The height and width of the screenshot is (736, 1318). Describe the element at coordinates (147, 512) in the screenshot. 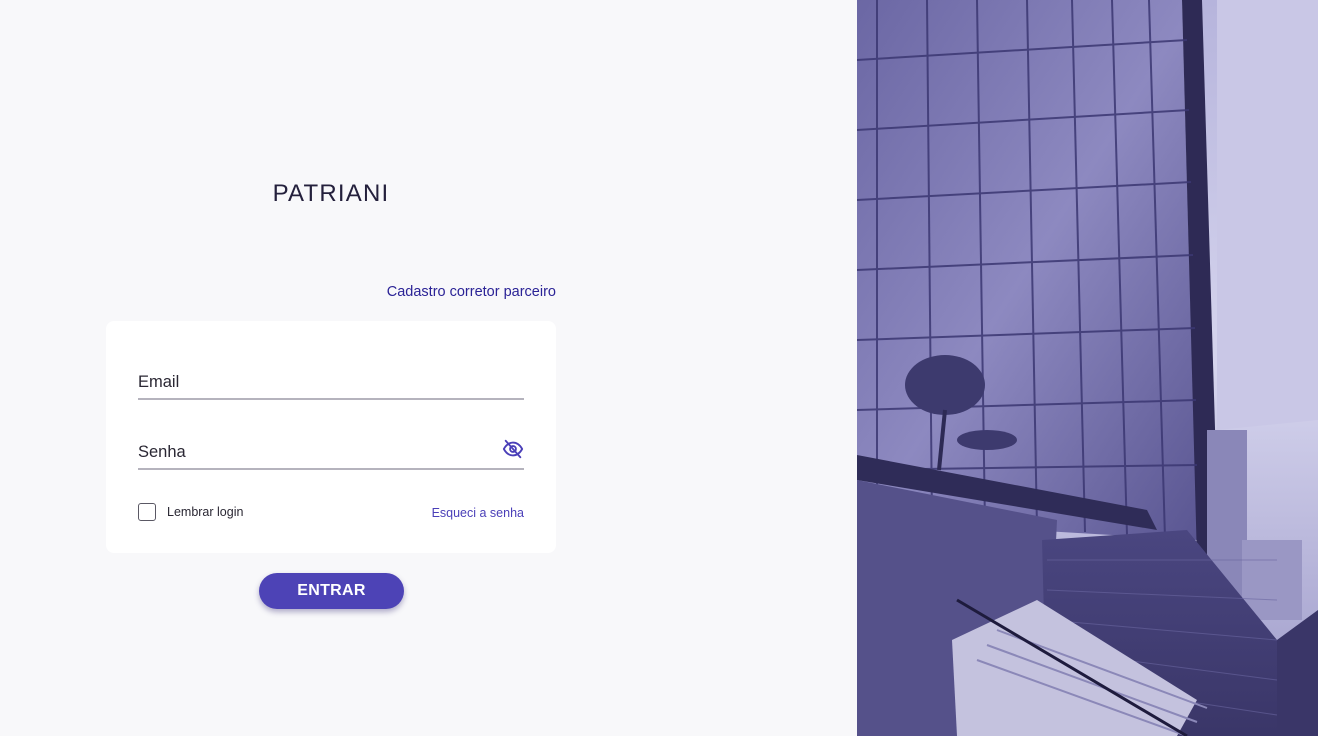

I see `remember-checkbox` at that location.